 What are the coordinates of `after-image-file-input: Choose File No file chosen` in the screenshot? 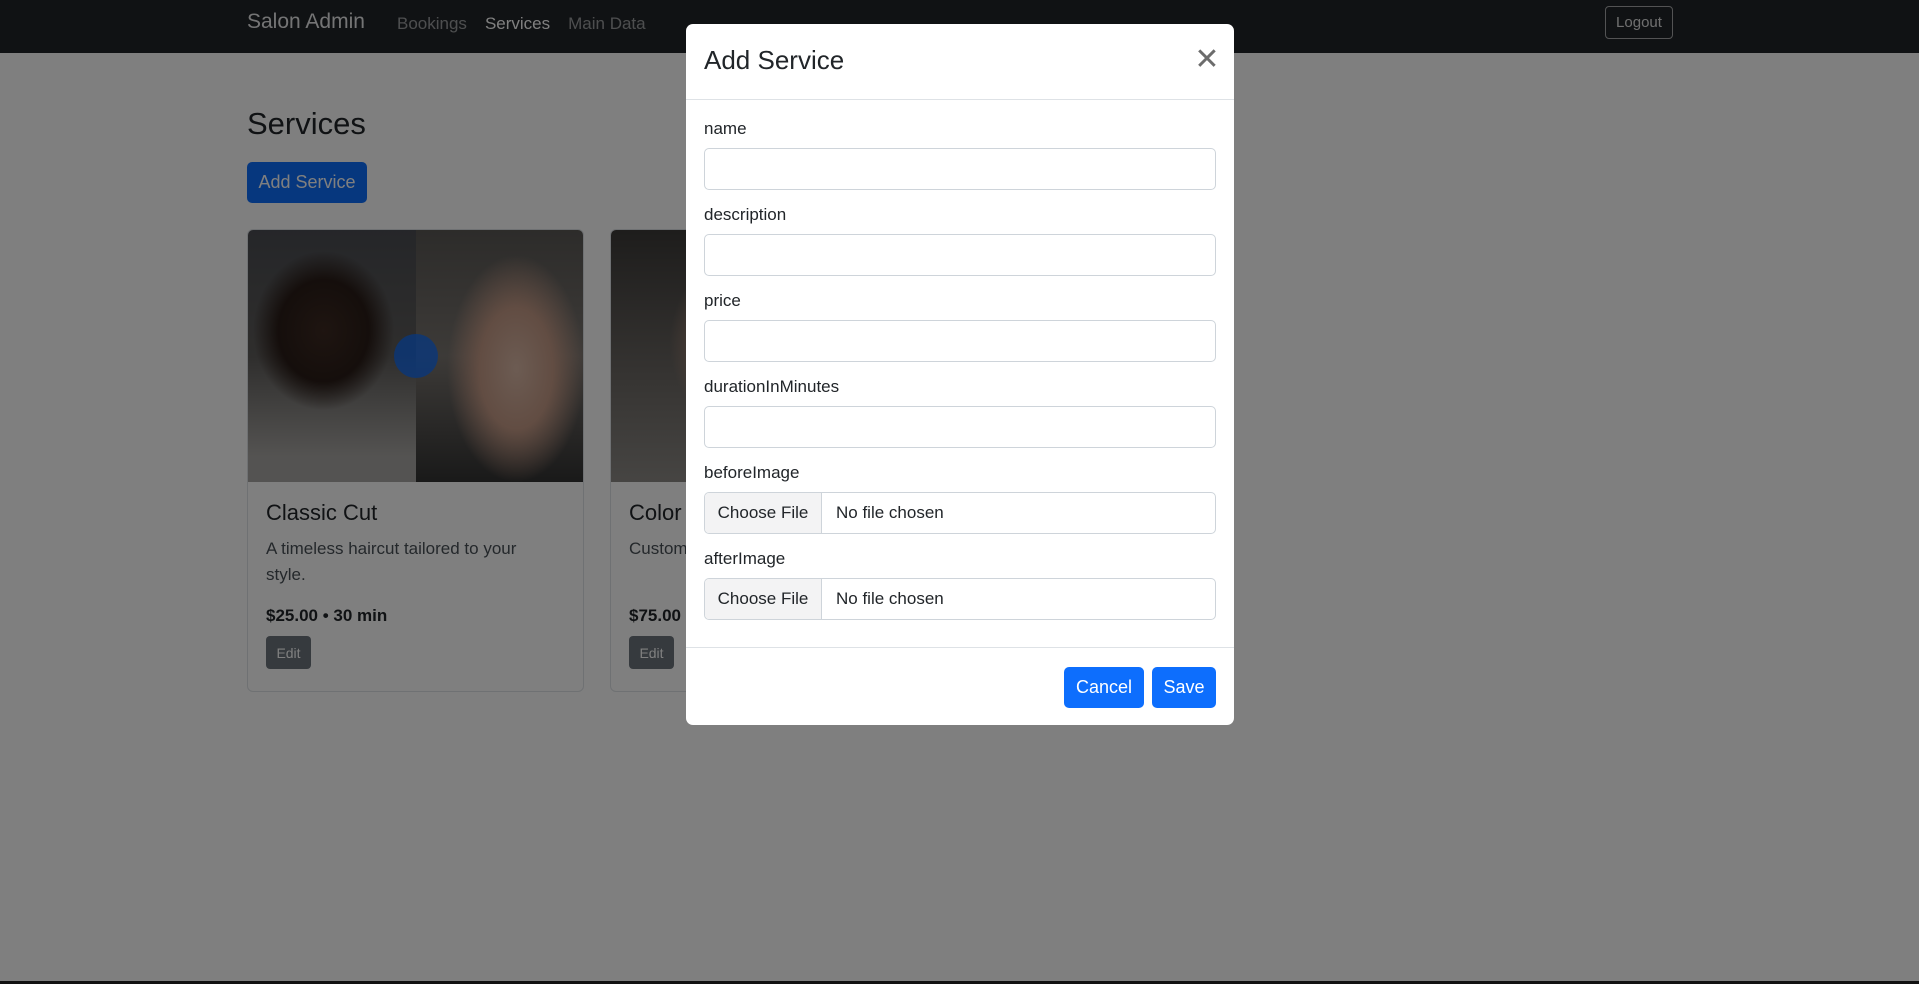 It's located at (960, 599).